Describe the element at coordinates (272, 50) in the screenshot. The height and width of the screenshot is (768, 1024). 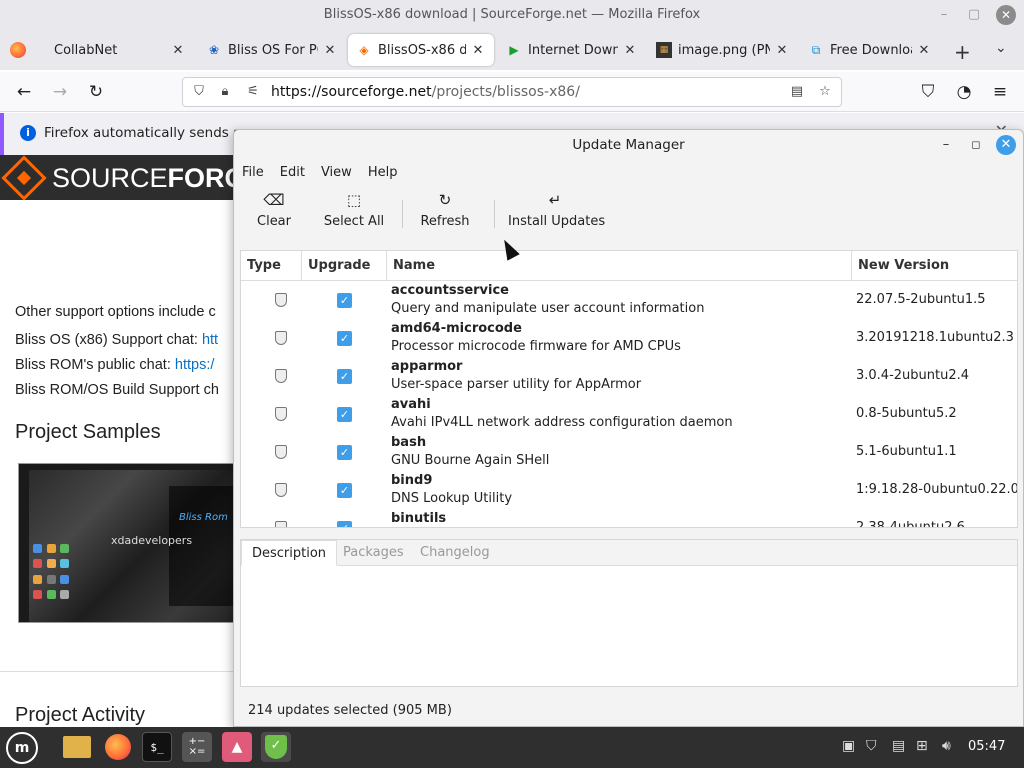
I see `tab-bliss-os-for-pc: ❀ Bliss OS For PC ✕` at that location.